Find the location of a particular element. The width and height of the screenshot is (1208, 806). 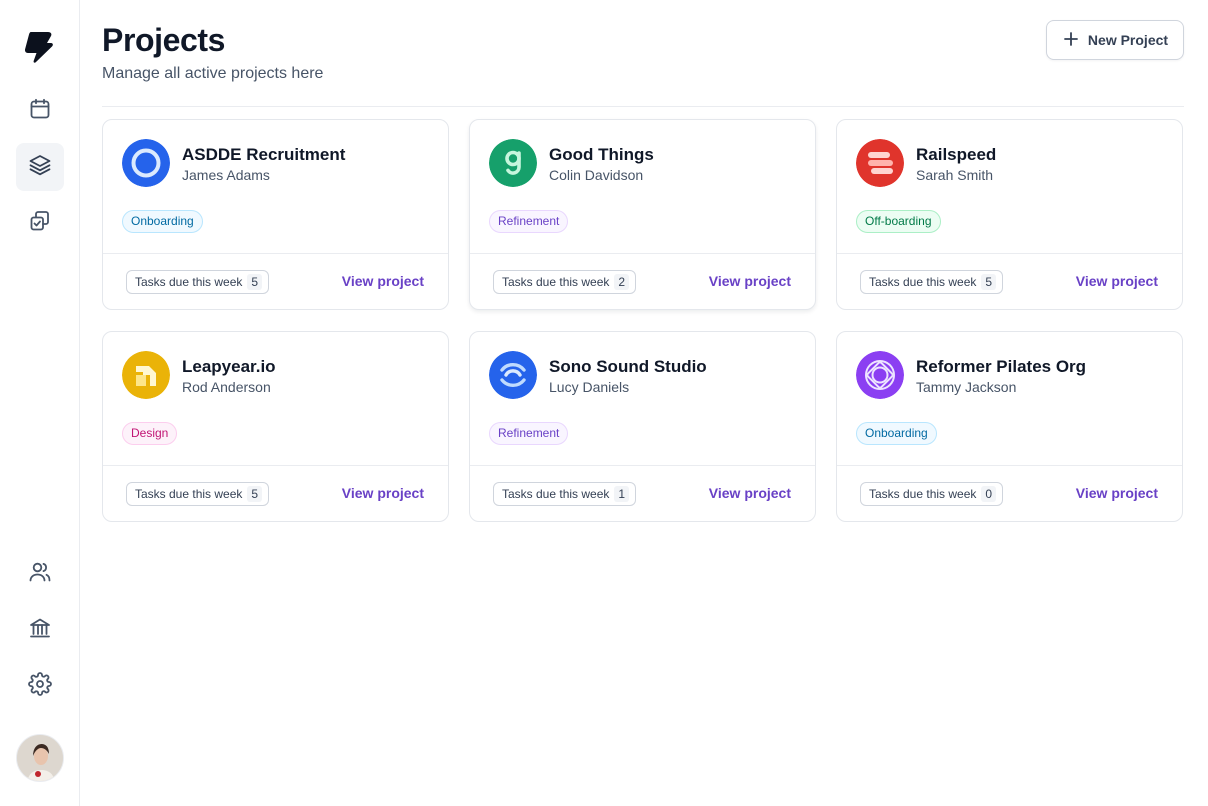

bank-icon is located at coordinates (40, 630).